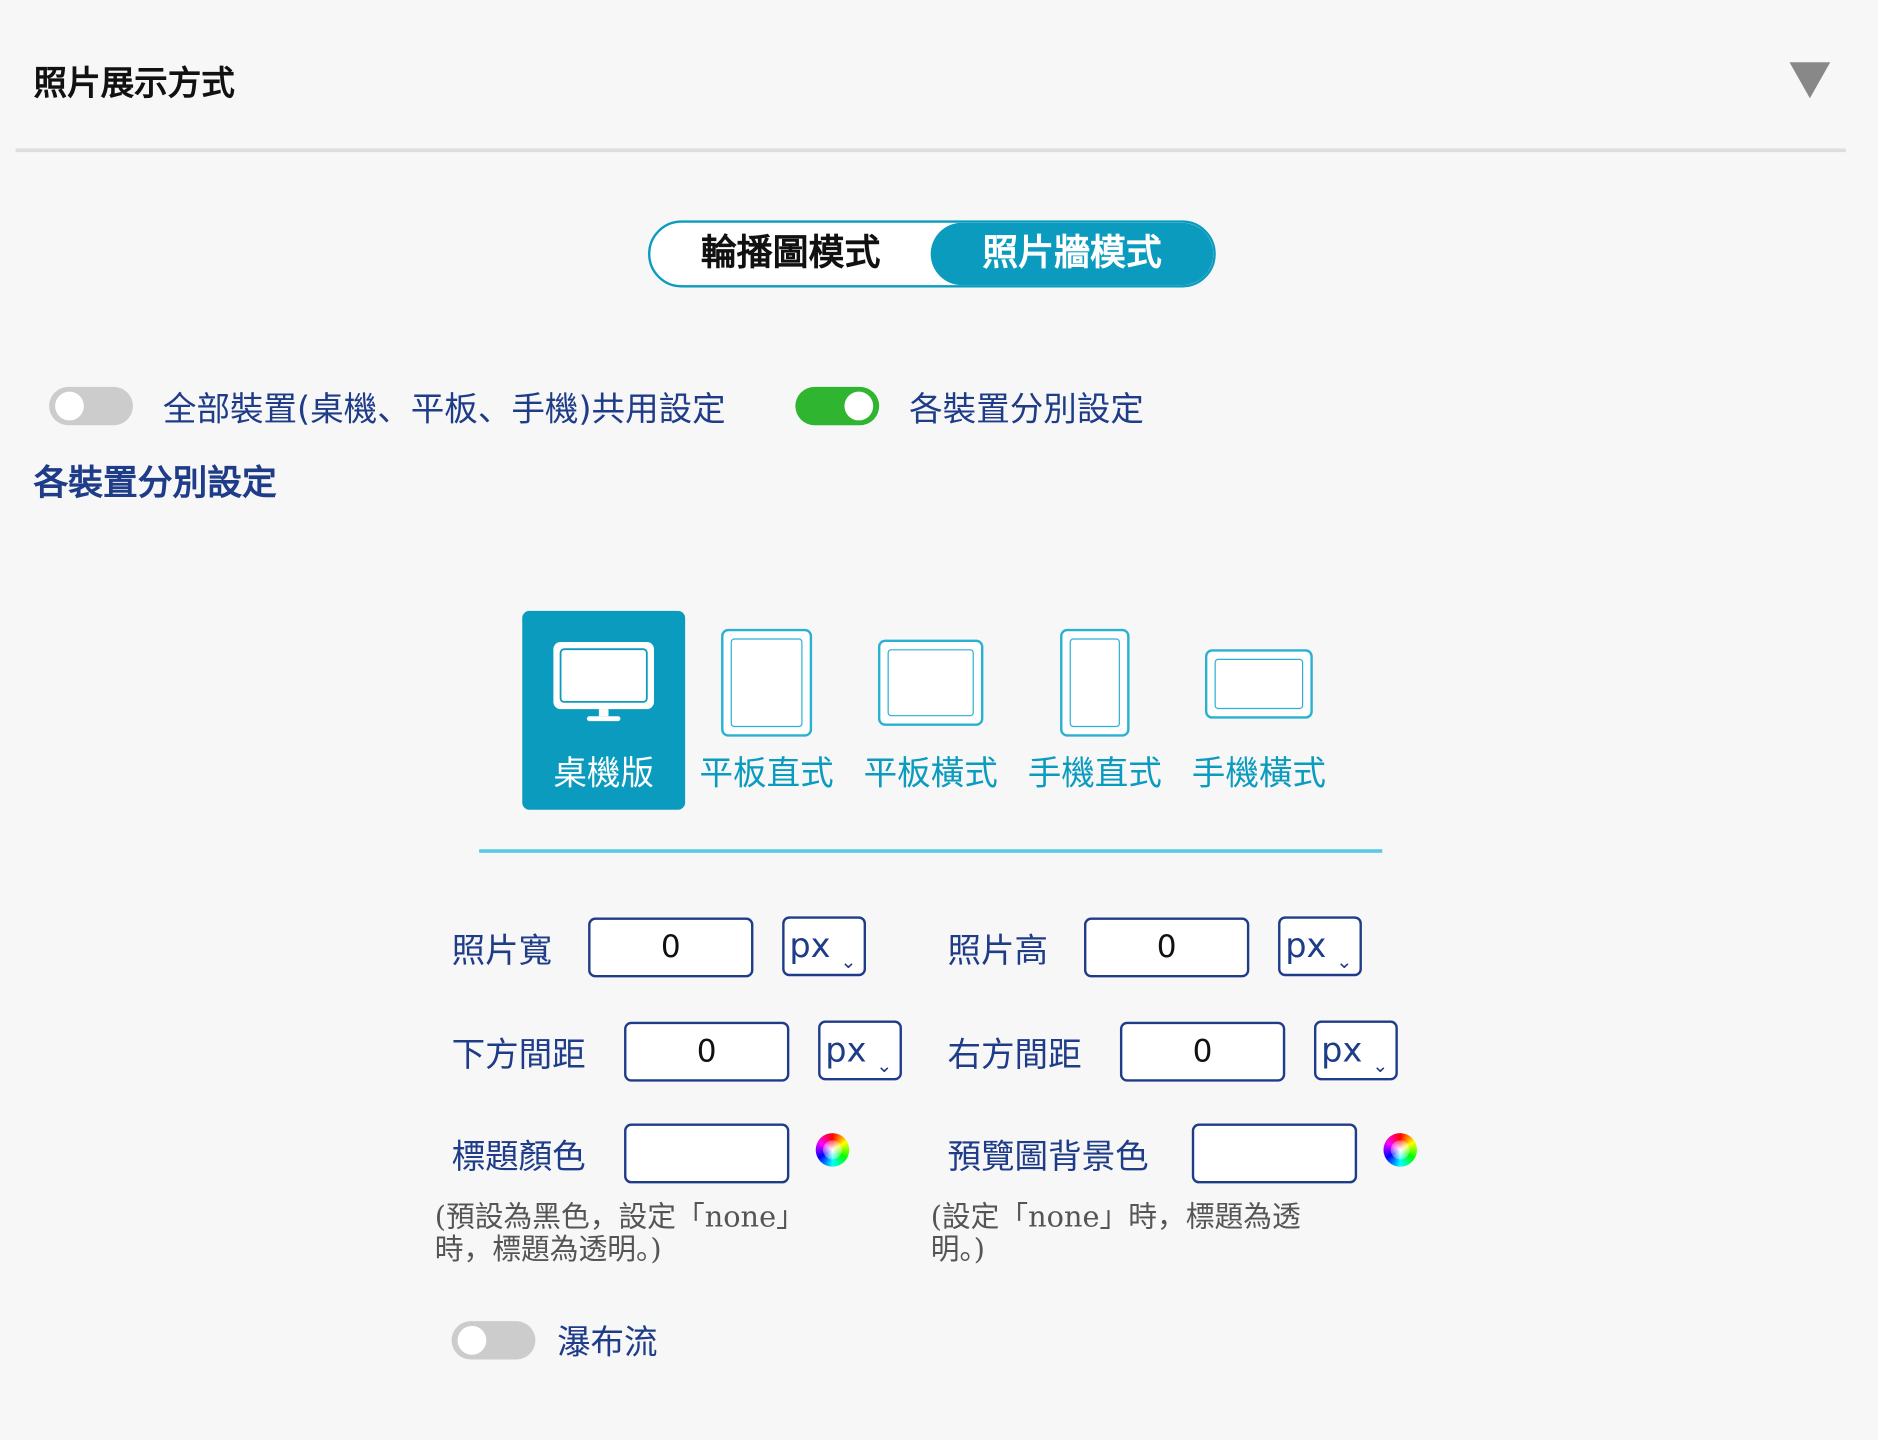 The image size is (1878, 1440). Describe the element at coordinates (931, 851) in the screenshot. I see `tabs-divider` at that location.